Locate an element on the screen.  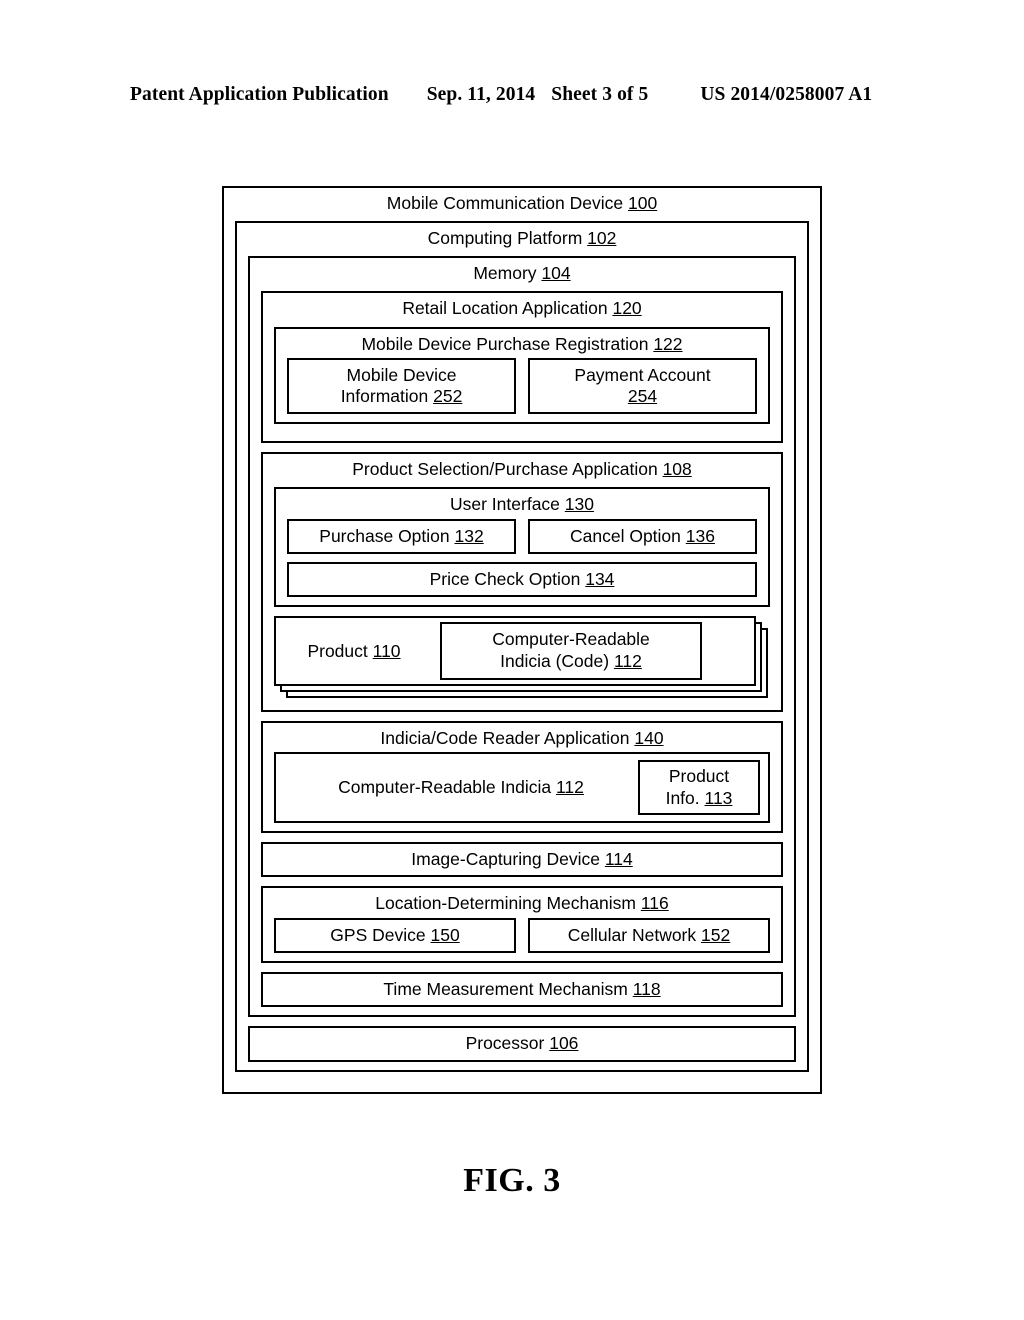
label-cellular-network: Cellular Network 152 is located at coordinates (649, 935).